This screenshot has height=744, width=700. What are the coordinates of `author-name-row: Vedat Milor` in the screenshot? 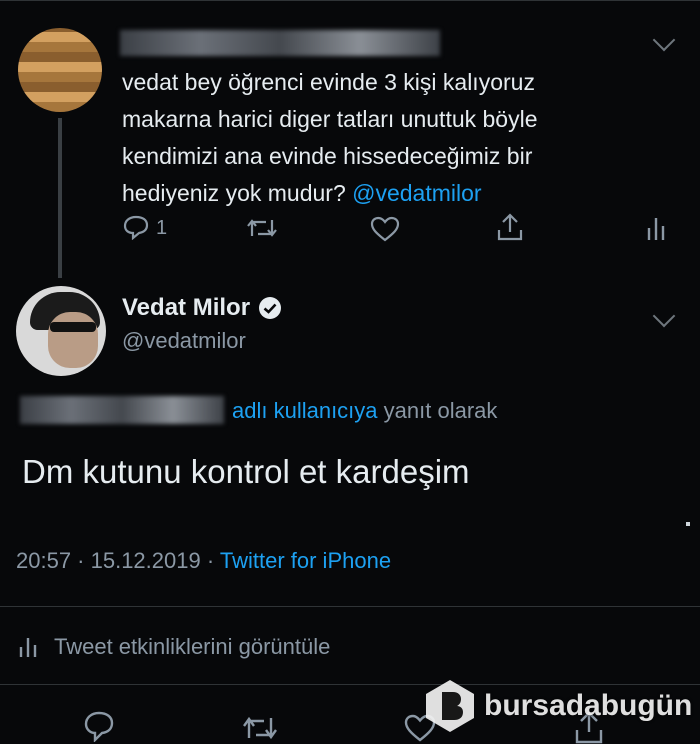 It's located at (202, 308).